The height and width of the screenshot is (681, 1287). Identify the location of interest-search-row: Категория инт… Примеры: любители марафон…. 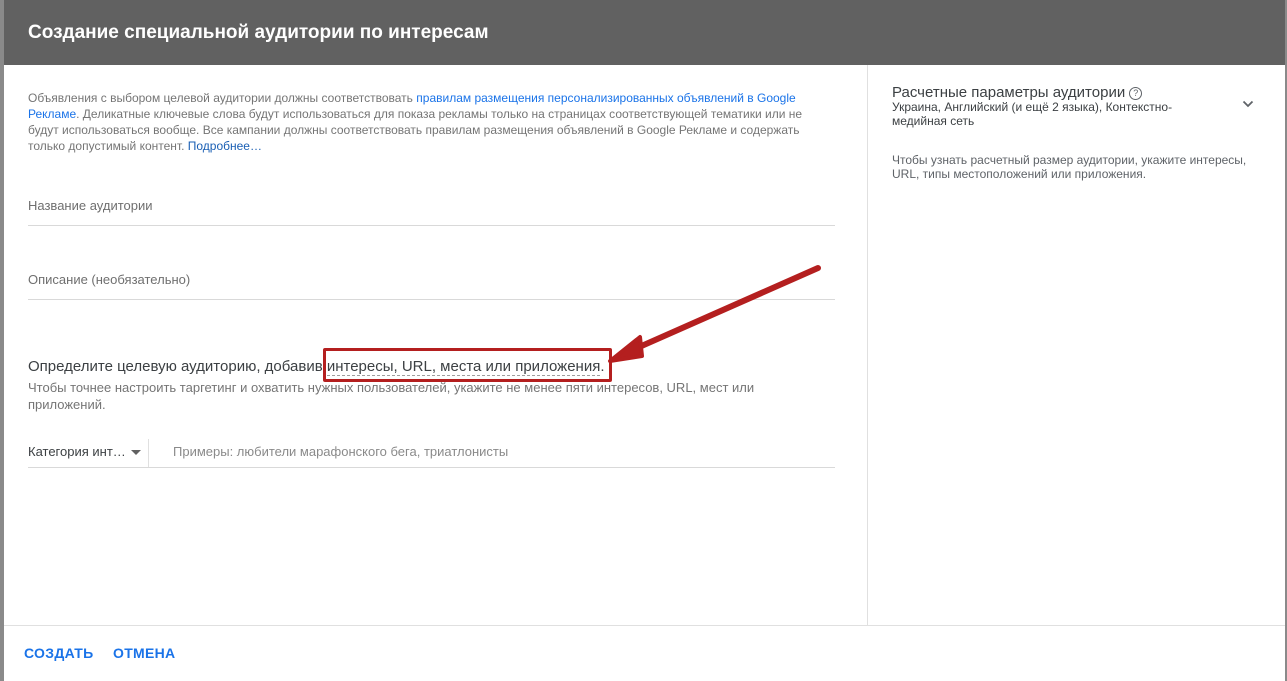
(431, 451).